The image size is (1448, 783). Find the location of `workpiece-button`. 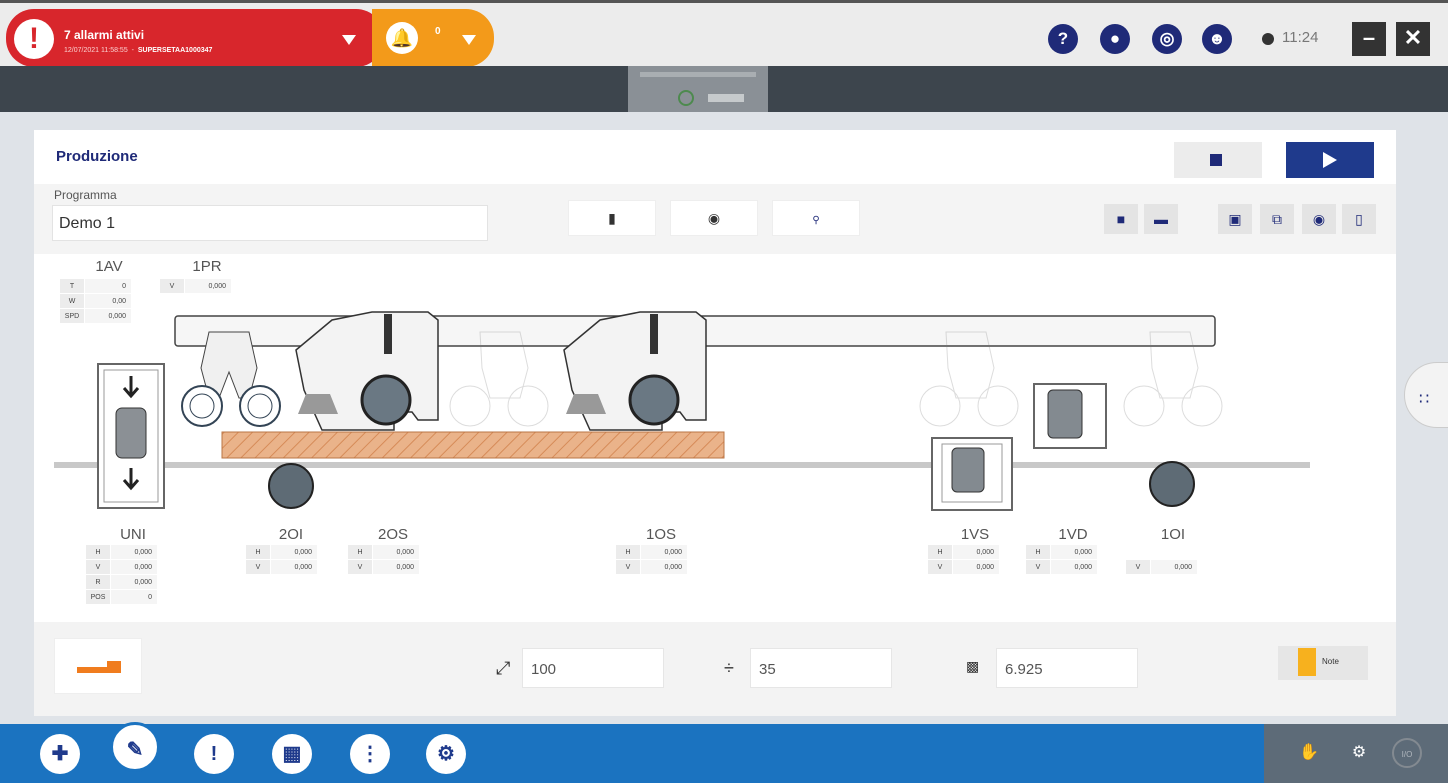

workpiece-button is located at coordinates (98, 666).